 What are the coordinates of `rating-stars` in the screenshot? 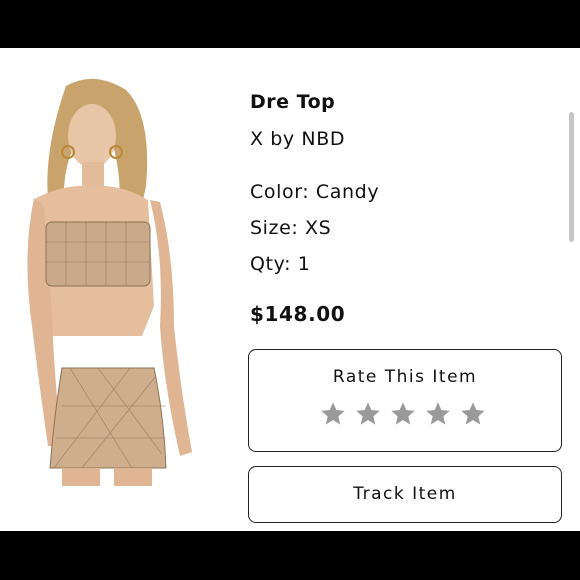 It's located at (403, 414).